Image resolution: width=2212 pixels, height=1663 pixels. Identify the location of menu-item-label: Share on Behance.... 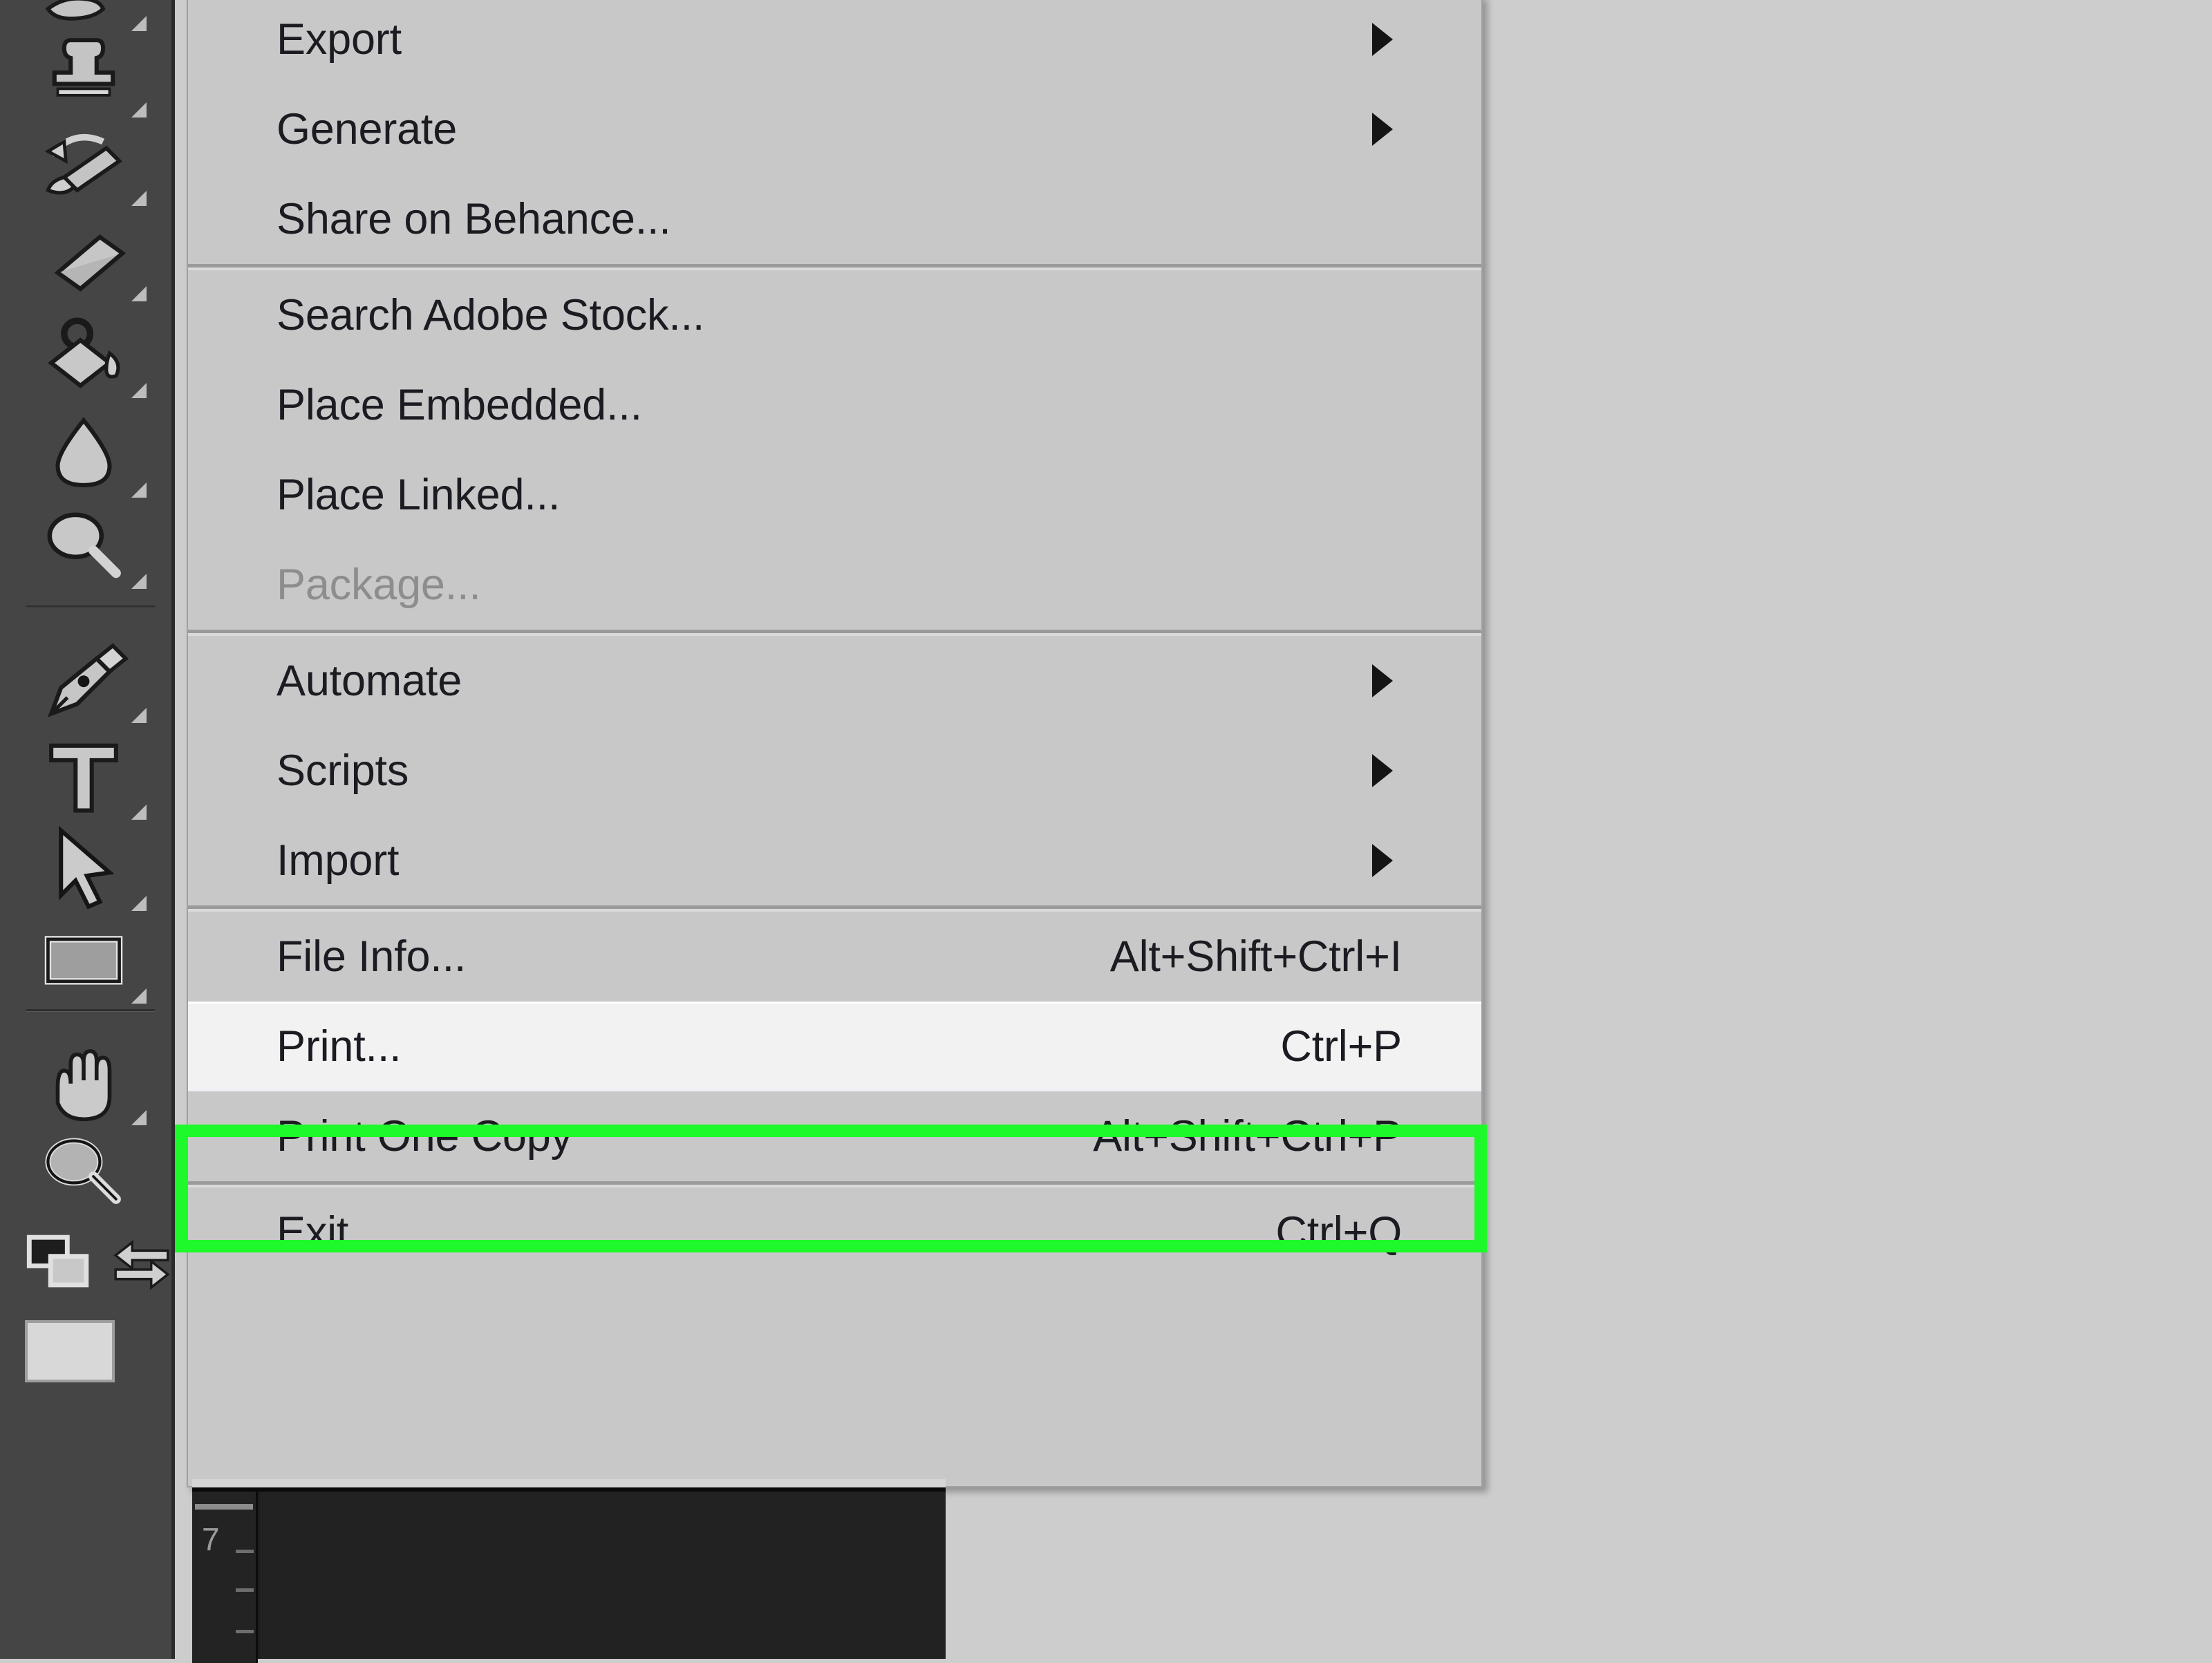
(474, 219).